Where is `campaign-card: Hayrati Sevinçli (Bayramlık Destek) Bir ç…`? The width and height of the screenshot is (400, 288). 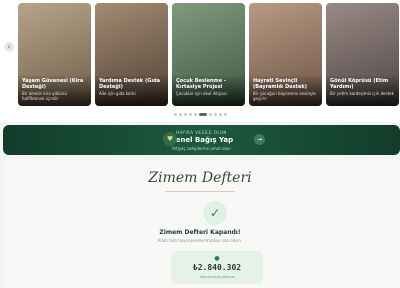 campaign-card: Hayrati Sevinçli (Bayramlık Destek) Bir ç… is located at coordinates (285, 54).